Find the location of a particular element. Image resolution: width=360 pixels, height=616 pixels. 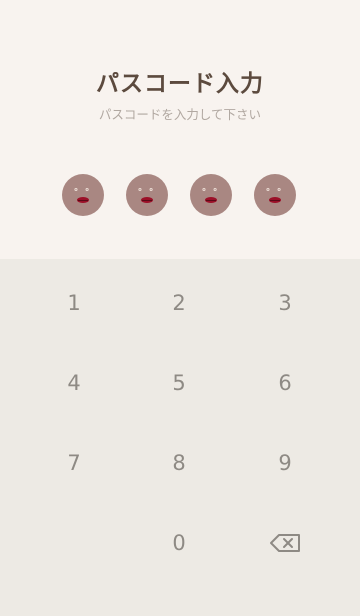

key-8: 8 is located at coordinates (179, 463).